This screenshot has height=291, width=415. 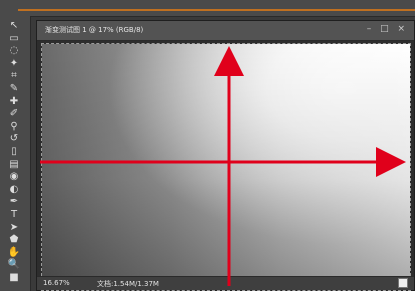 What do you see at coordinates (14, 64) in the screenshot?
I see `quick-select-icon: ✦` at bounding box center [14, 64].